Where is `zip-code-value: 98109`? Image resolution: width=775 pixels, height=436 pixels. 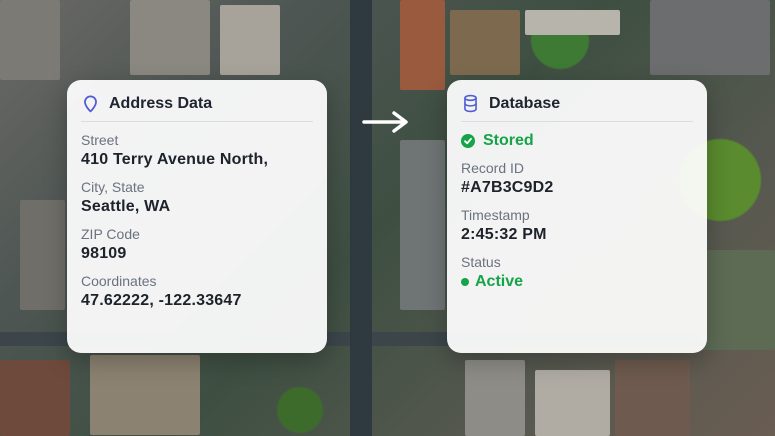 zip-code-value: 98109 is located at coordinates (104, 253).